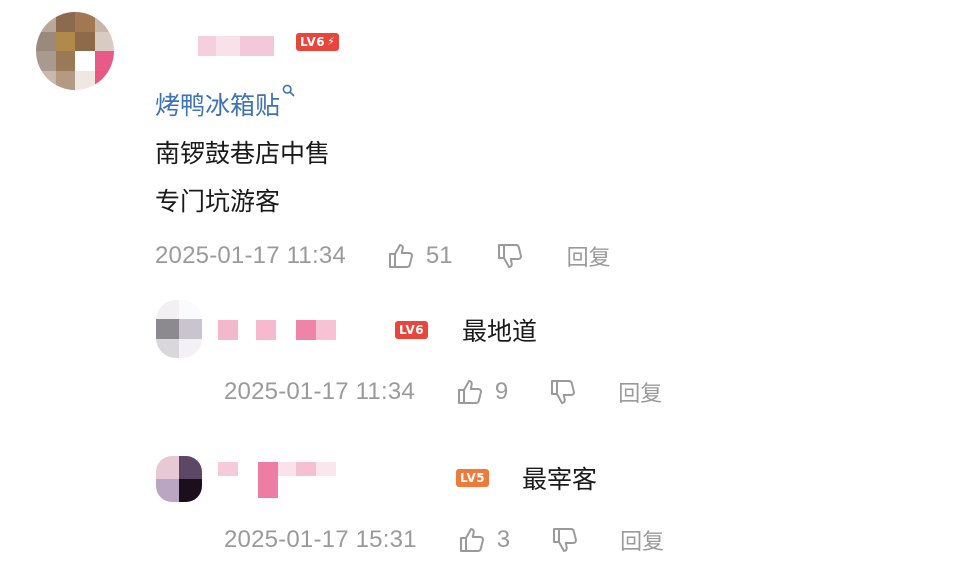 Image resolution: width=956 pixels, height=586 pixels. I want to click on like-count: 51, so click(439, 255).